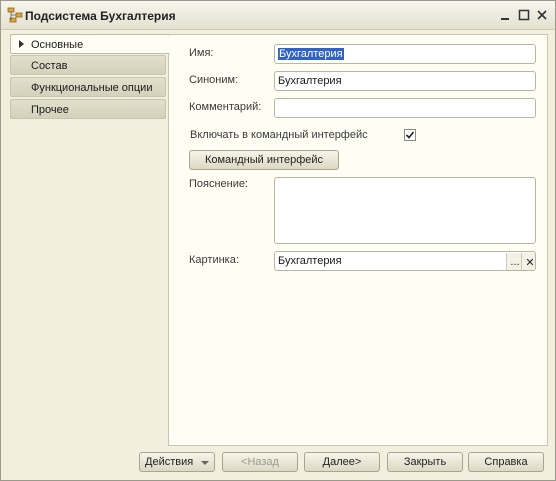  I want to click on synonym-label: Синоним:, so click(214, 80).